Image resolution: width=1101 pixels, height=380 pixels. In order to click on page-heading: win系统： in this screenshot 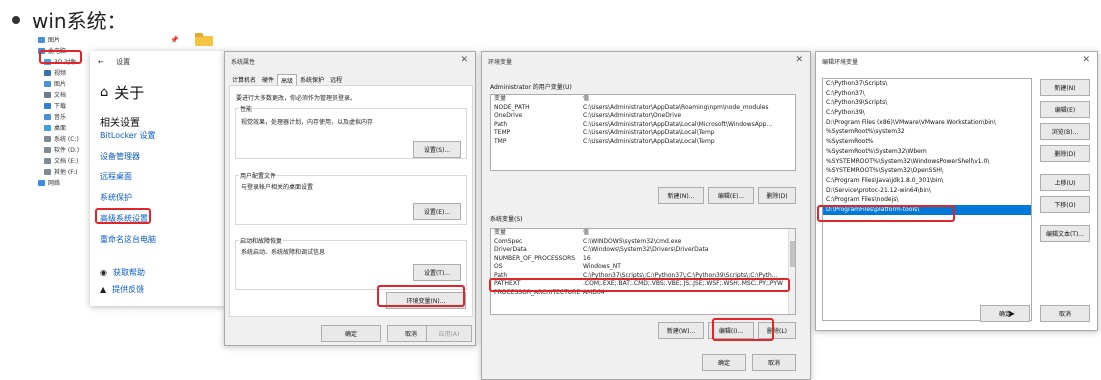, I will do `click(68, 19)`.